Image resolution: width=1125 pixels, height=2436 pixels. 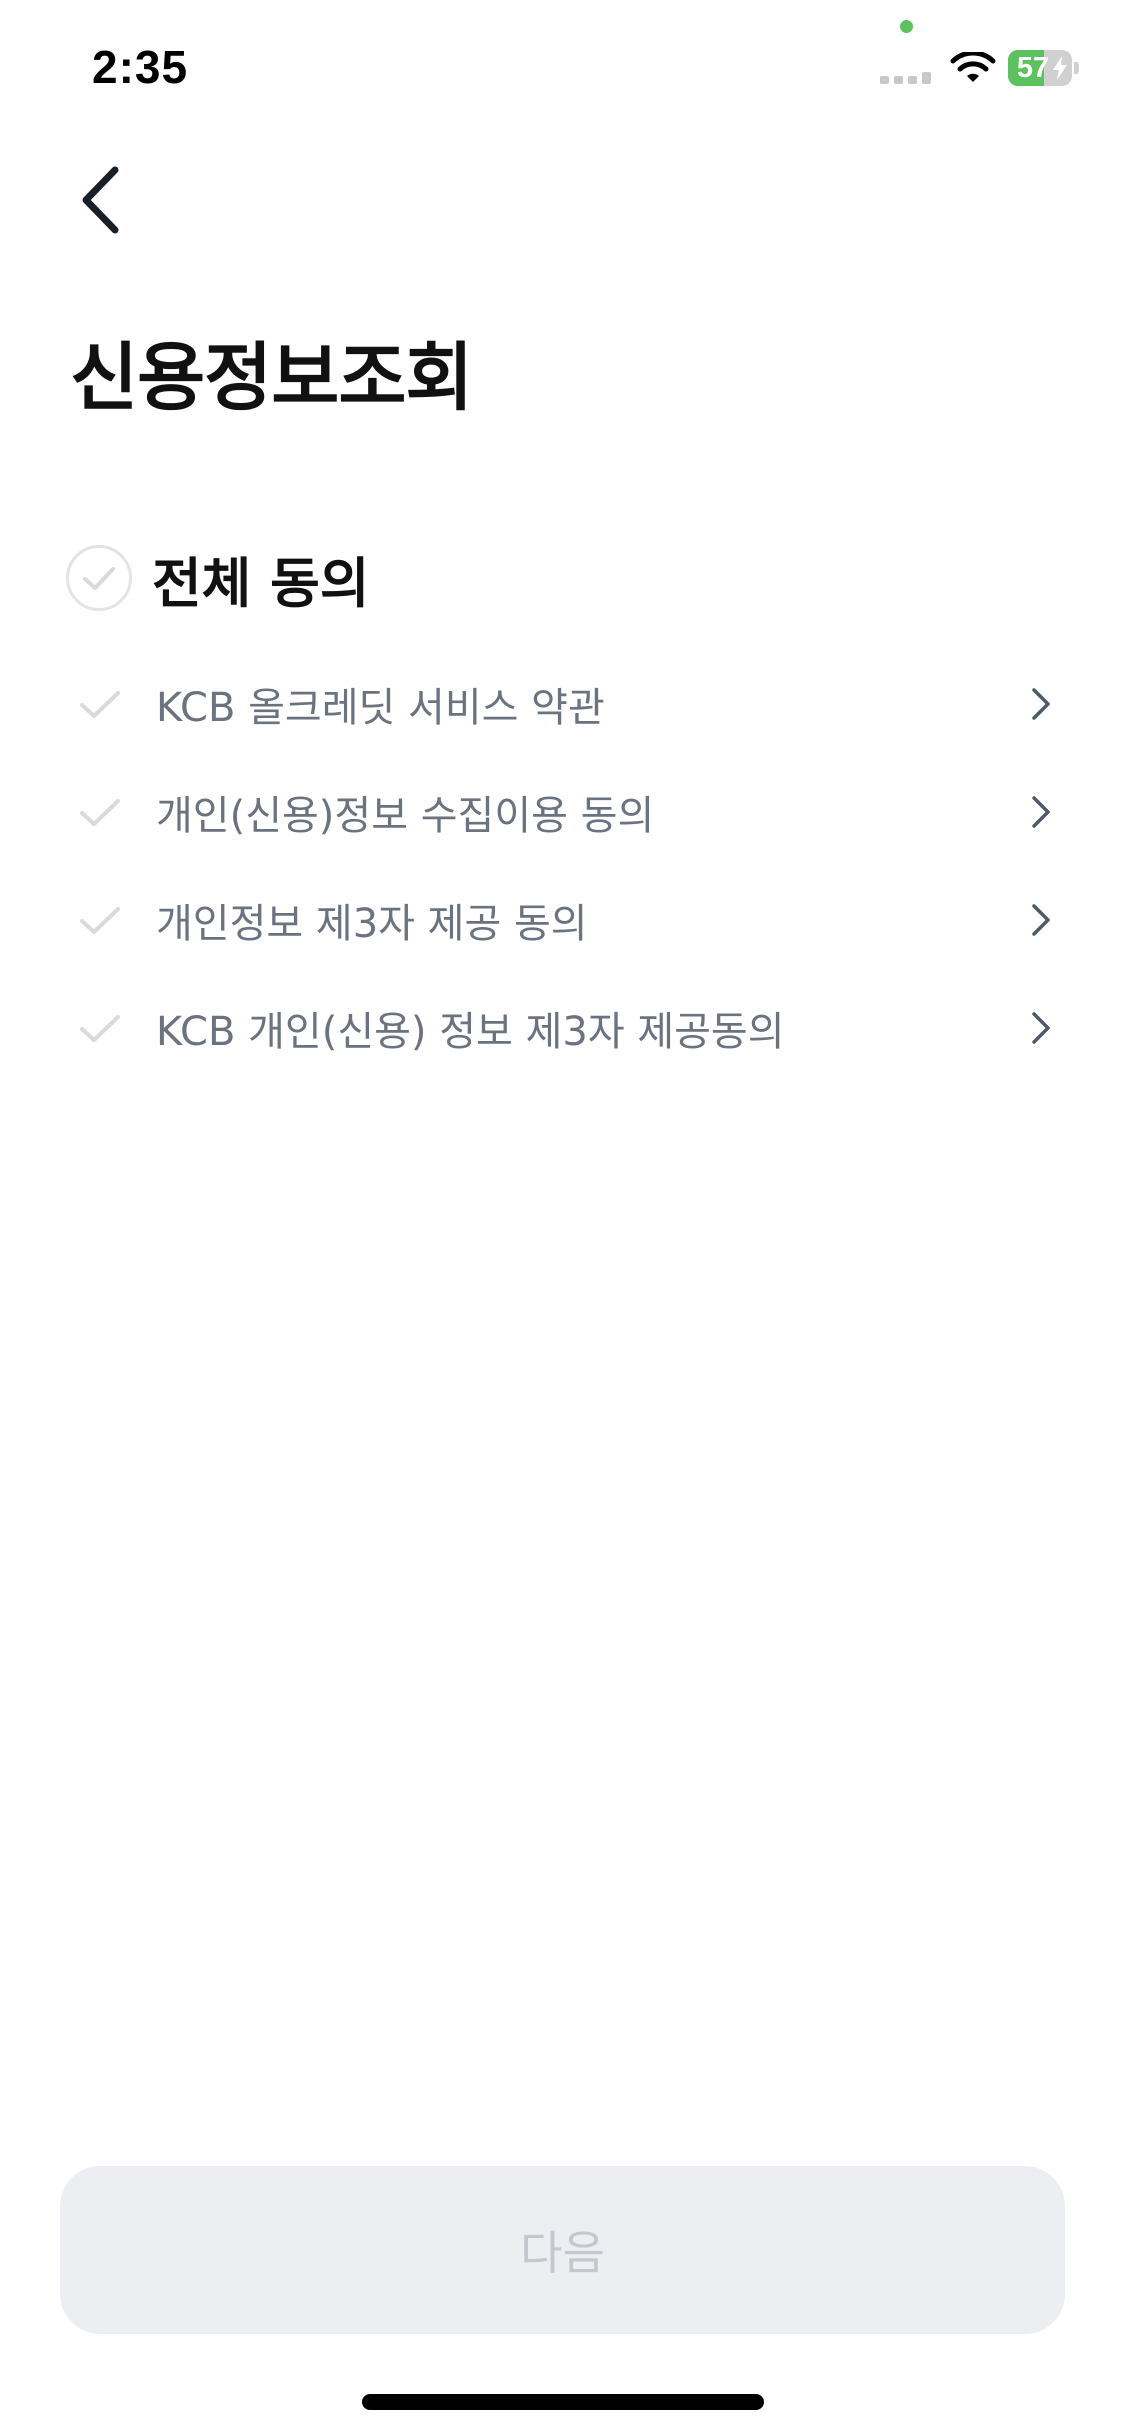 I want to click on status-bar: 2:35 57, so click(x=562, y=65).